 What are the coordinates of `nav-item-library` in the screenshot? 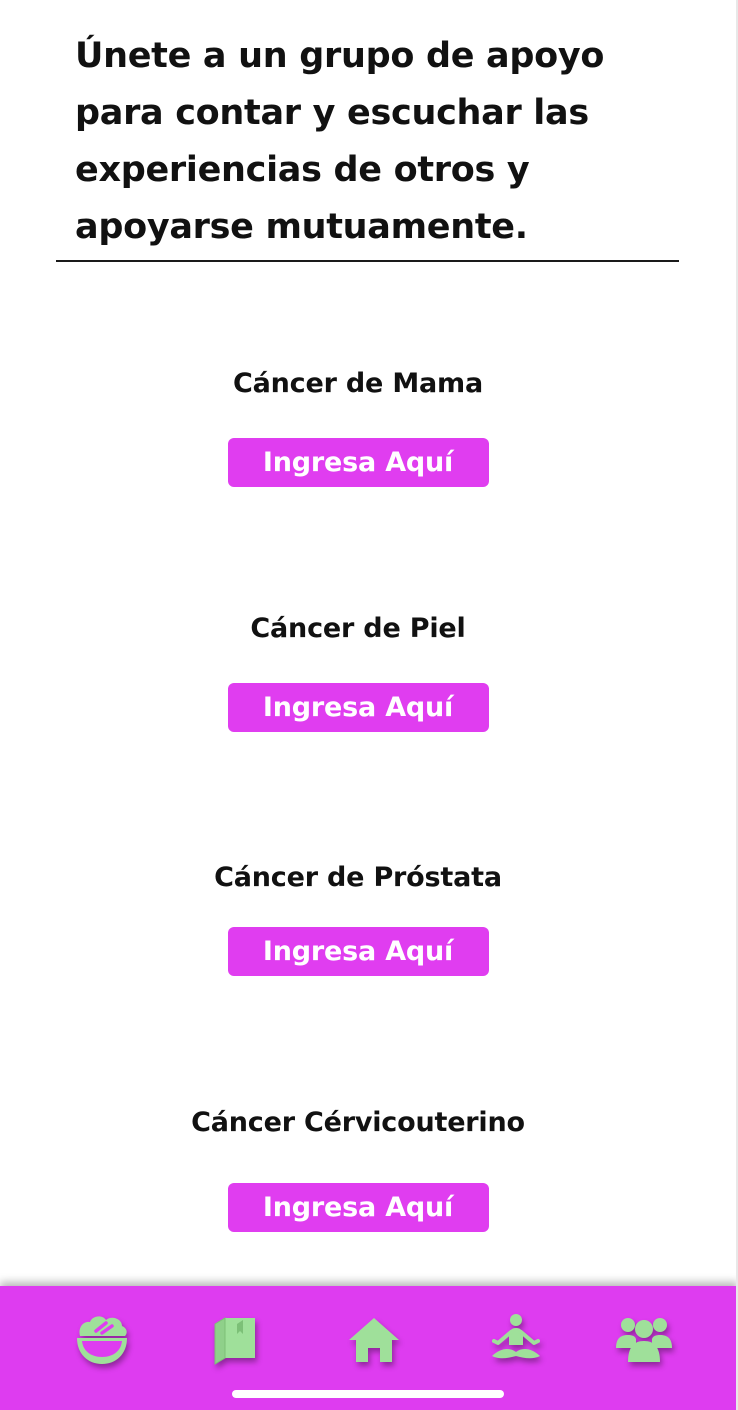 It's located at (235, 1340).